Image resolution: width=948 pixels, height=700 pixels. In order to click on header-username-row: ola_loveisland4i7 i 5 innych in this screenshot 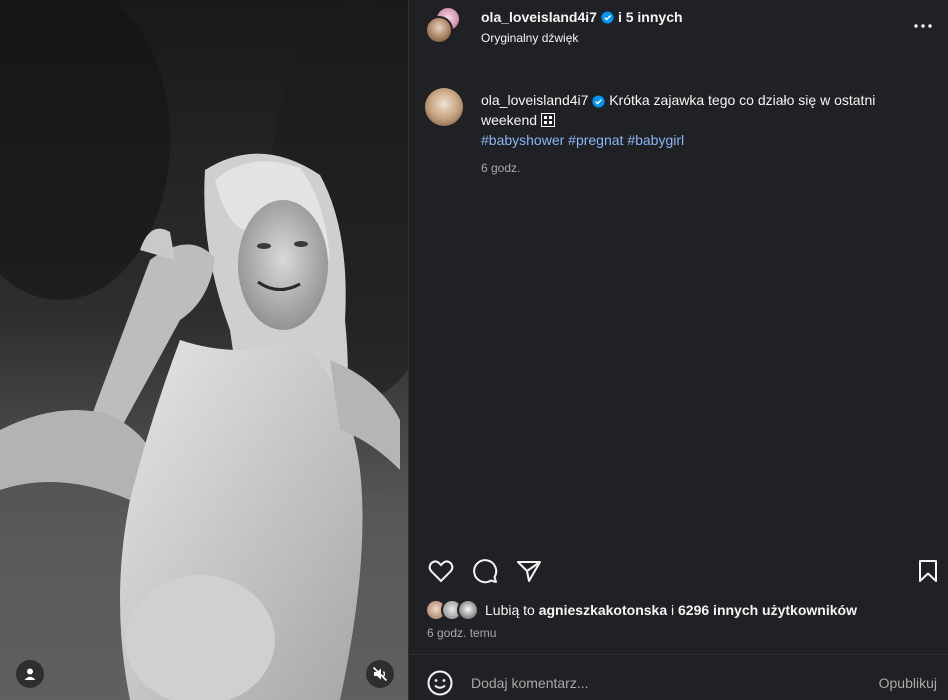, I will do `click(582, 17)`.